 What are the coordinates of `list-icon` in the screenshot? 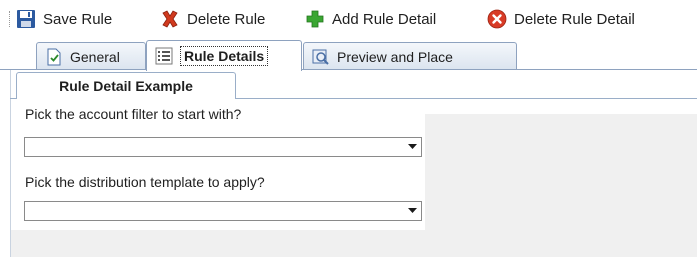 It's located at (164, 56).